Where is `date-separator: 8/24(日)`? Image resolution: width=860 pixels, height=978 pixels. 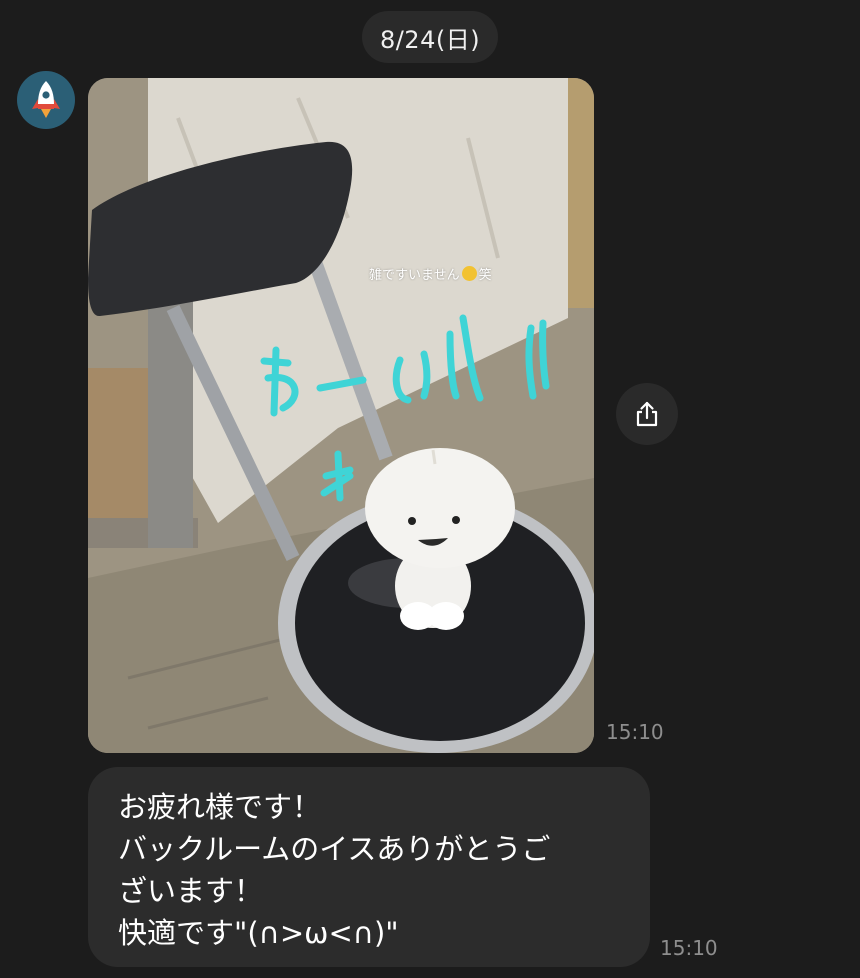 date-separator: 8/24(日) is located at coordinates (430, 37).